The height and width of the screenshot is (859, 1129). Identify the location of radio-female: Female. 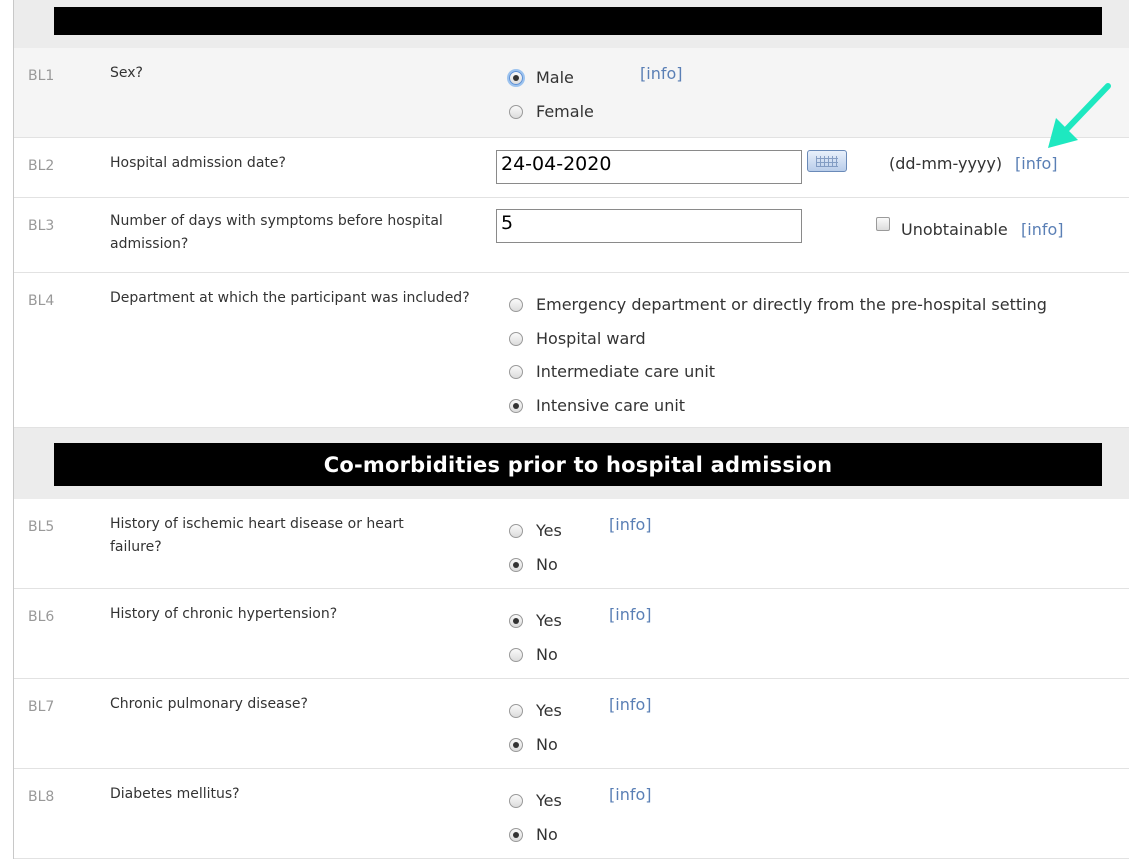
(551, 111).